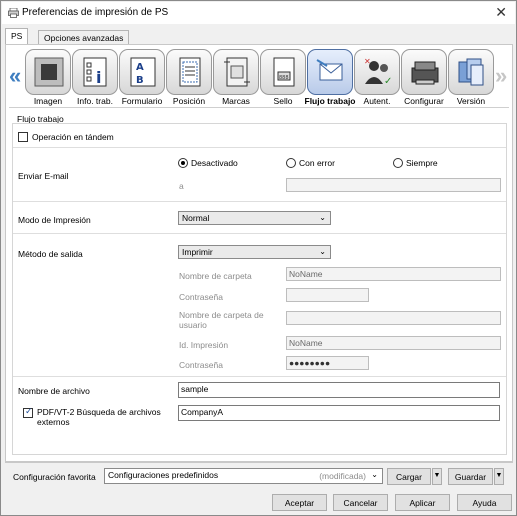 This screenshot has width=517, height=516. Describe the element at coordinates (422, 163) in the screenshot. I see `email-option-always-label: Siempre` at that location.